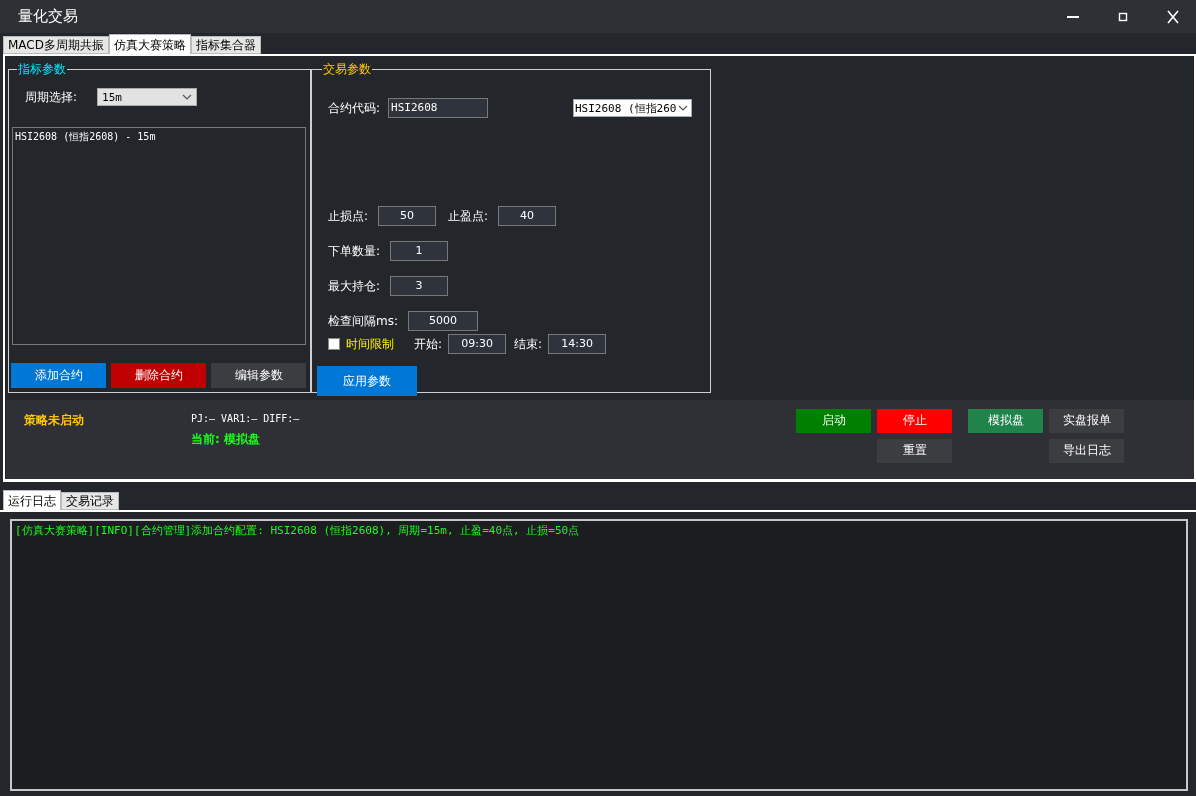 The image size is (1196, 796). I want to click on control-button: 实盘报单, so click(1086, 420).